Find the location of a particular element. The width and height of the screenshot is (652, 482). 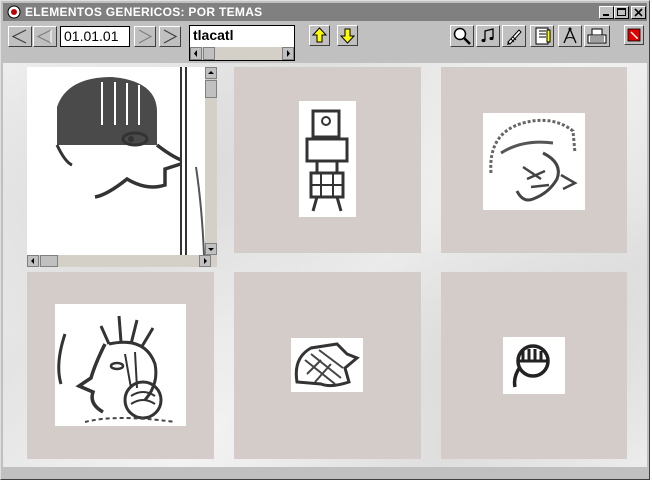

search-button is located at coordinates (462, 36).